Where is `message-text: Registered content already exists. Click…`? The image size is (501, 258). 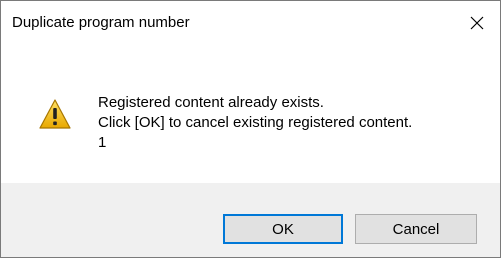 message-text: Registered content already exists. Click… is located at coordinates (255, 123).